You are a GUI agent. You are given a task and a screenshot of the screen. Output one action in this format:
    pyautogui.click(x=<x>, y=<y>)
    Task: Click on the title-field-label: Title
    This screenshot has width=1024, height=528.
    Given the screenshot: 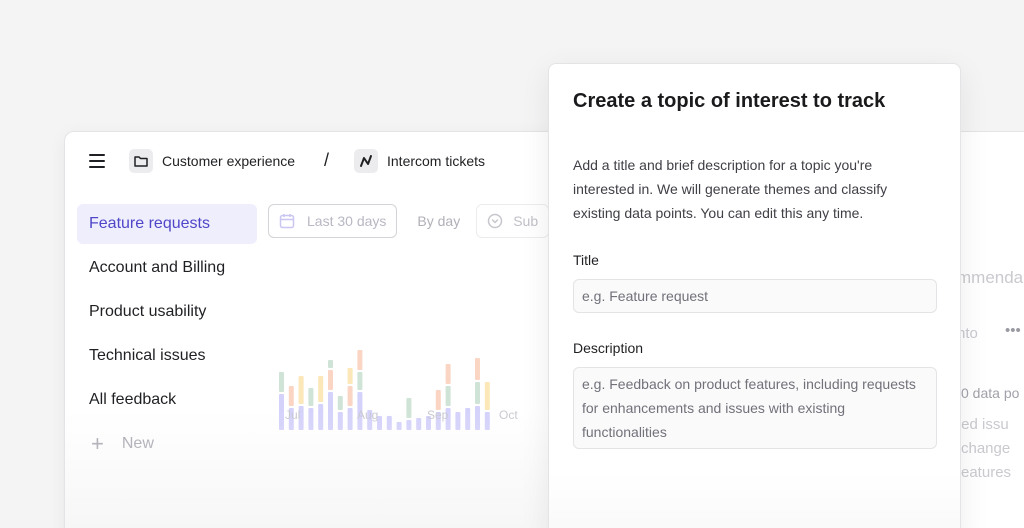 What is the action you would take?
    pyautogui.click(x=586, y=260)
    